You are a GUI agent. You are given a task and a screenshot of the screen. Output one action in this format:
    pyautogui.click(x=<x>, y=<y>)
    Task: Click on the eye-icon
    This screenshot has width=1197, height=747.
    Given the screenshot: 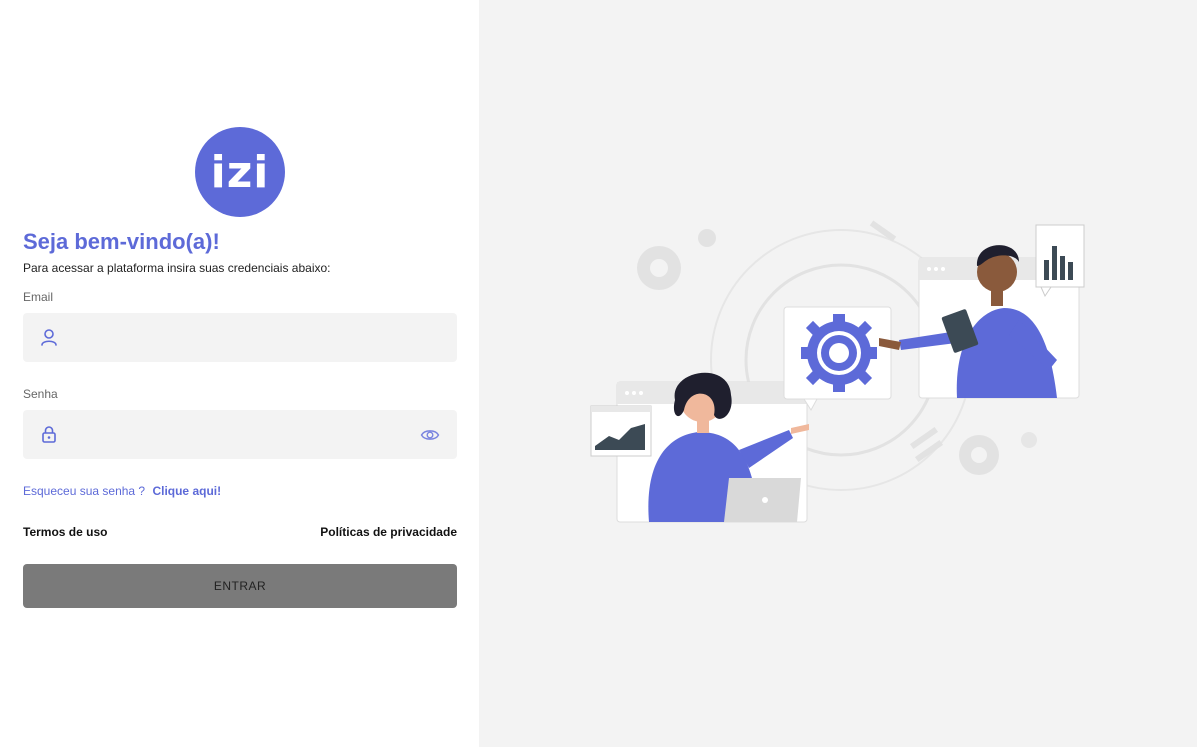 What is the action you would take?
    pyautogui.click(x=430, y=435)
    